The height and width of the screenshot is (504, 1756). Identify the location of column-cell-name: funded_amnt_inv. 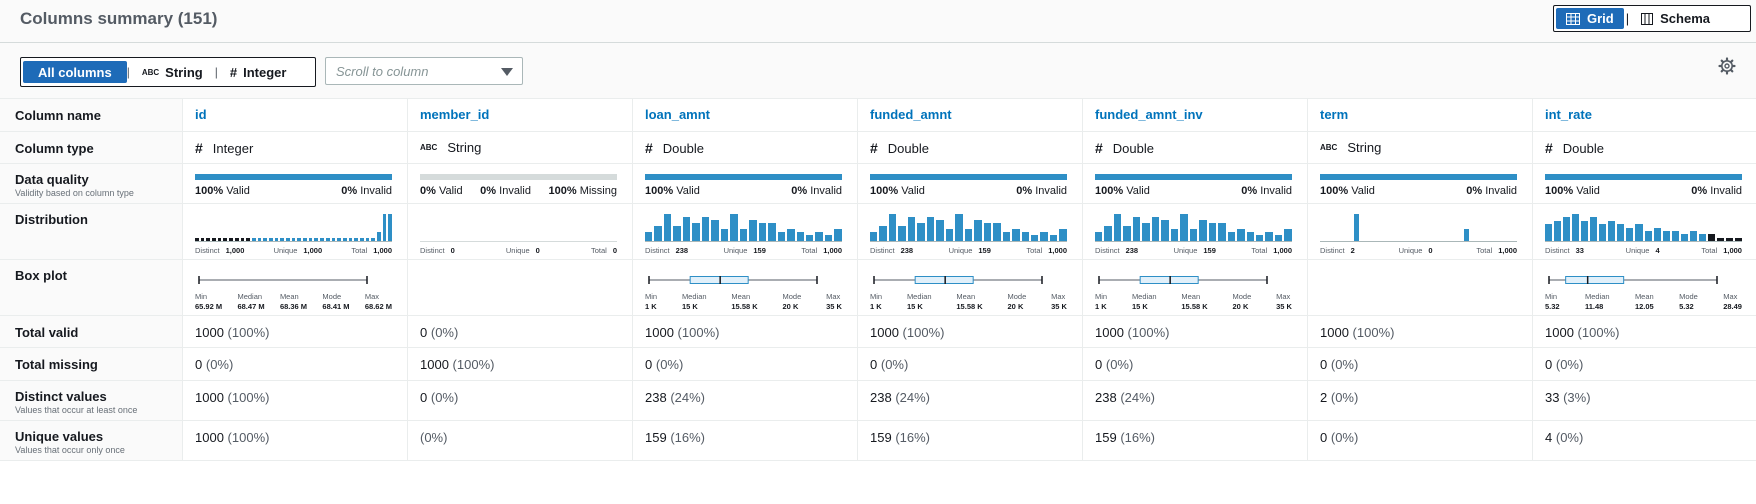
(1195, 115).